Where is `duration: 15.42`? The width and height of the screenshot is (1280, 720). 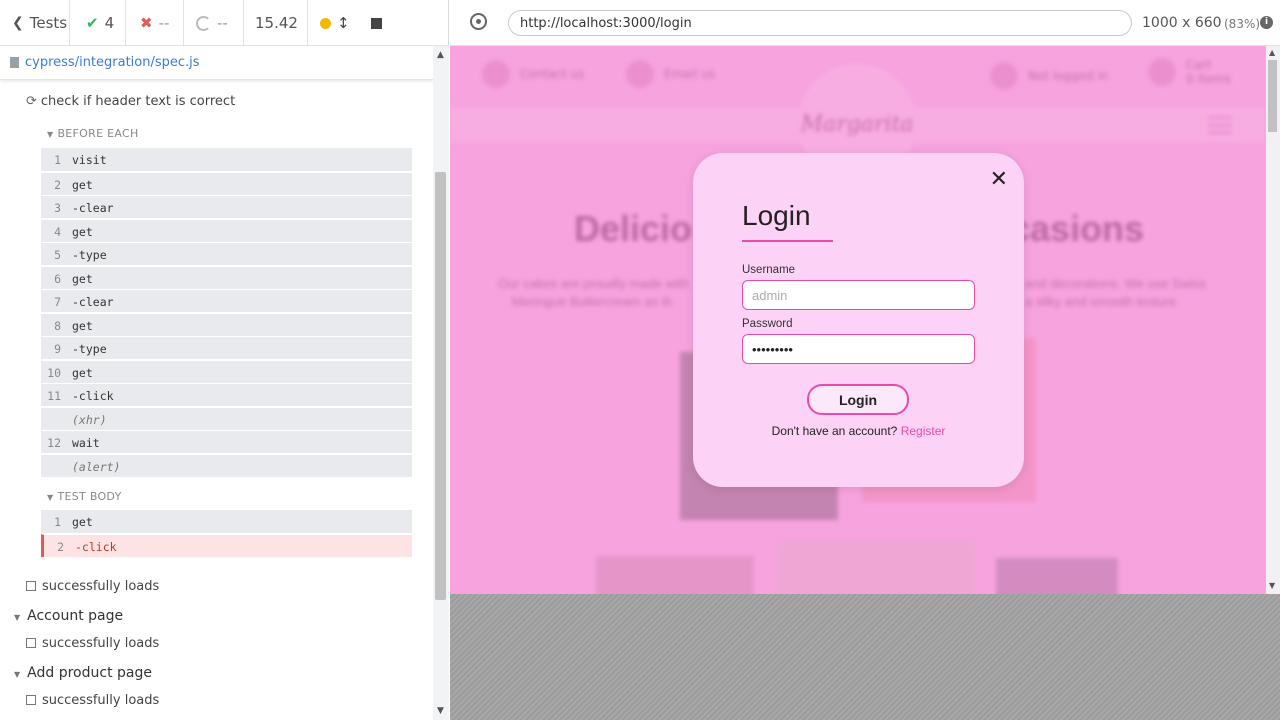 duration: 15.42 is located at coordinates (276, 23).